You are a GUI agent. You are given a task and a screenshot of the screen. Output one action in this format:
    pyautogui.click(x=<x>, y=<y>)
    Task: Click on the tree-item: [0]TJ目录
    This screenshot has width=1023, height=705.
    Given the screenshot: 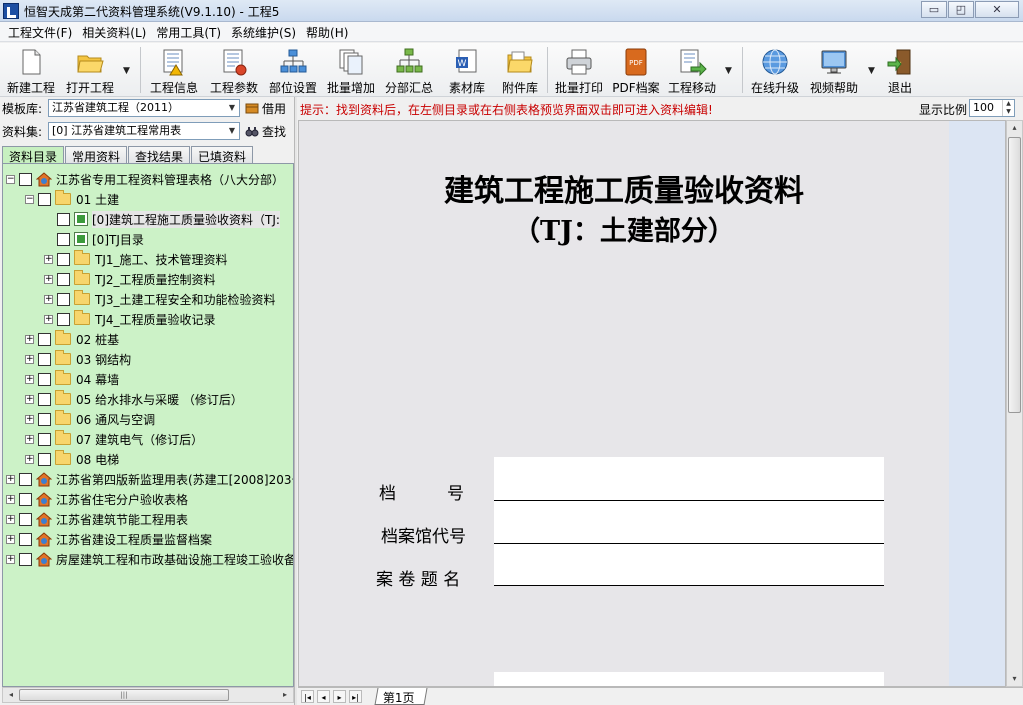 What is the action you would take?
    pyautogui.click(x=94, y=239)
    